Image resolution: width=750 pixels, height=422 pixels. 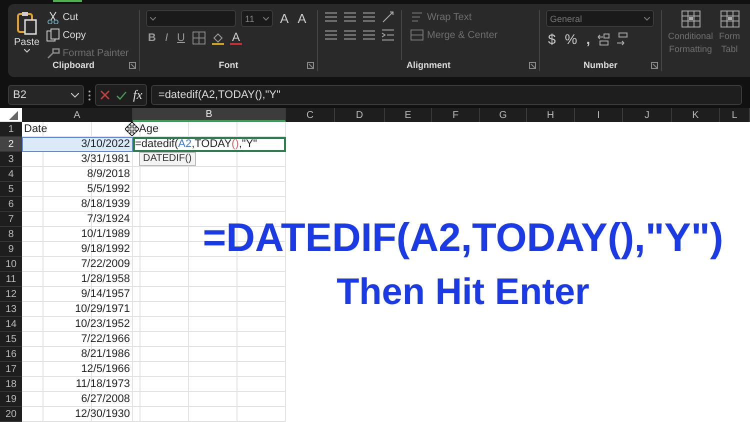 What do you see at coordinates (53, 35) in the screenshot?
I see `copy-icon` at bounding box center [53, 35].